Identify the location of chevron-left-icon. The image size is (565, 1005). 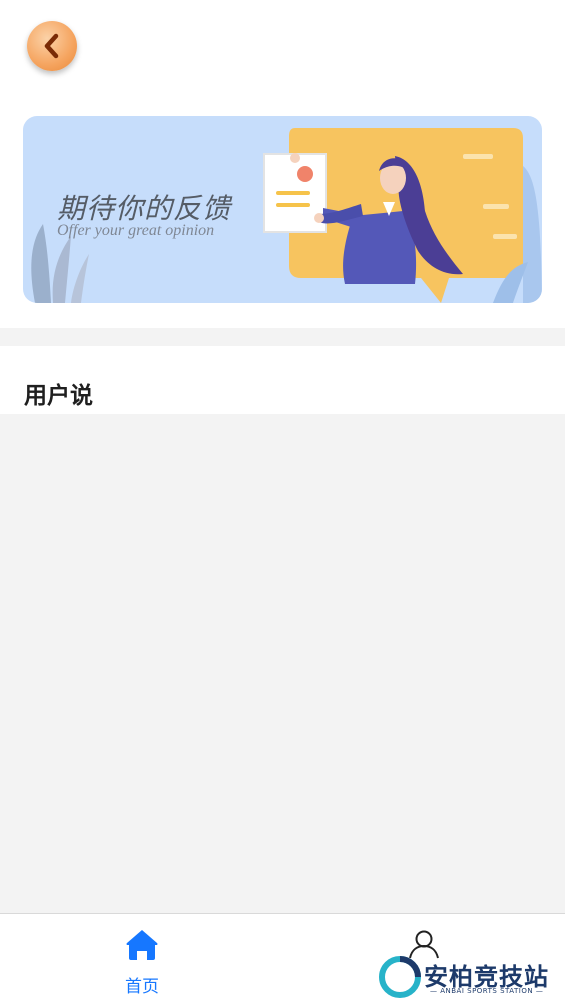
(51, 46).